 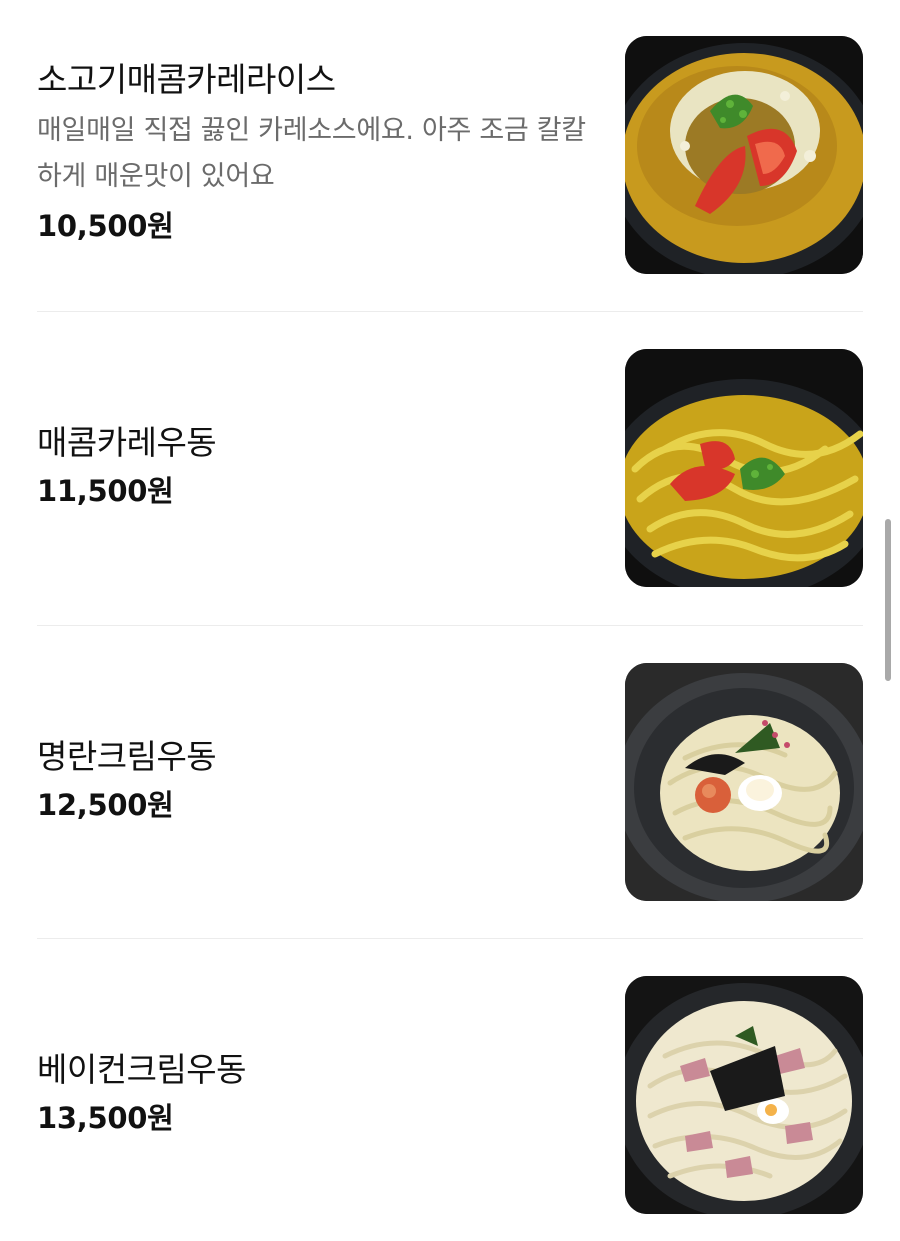 What do you see at coordinates (142, 1069) in the screenshot?
I see `menu-item-name: 베이컨크림우동` at bounding box center [142, 1069].